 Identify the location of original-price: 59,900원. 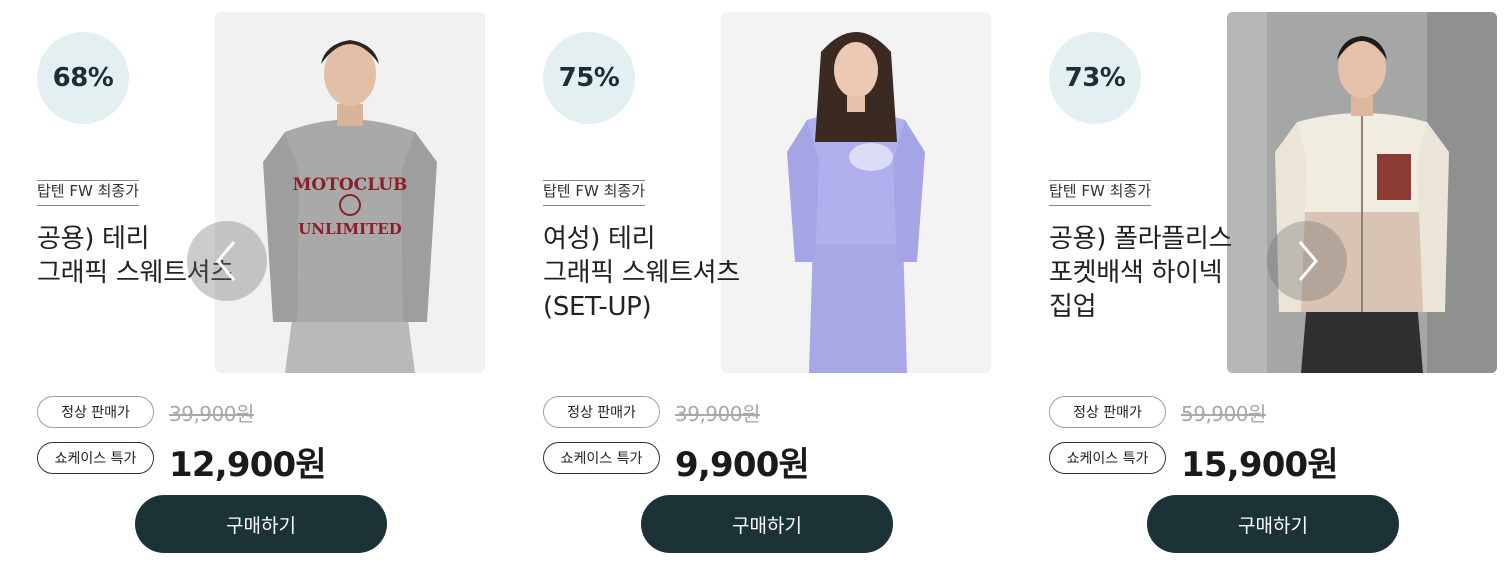
(1223, 414).